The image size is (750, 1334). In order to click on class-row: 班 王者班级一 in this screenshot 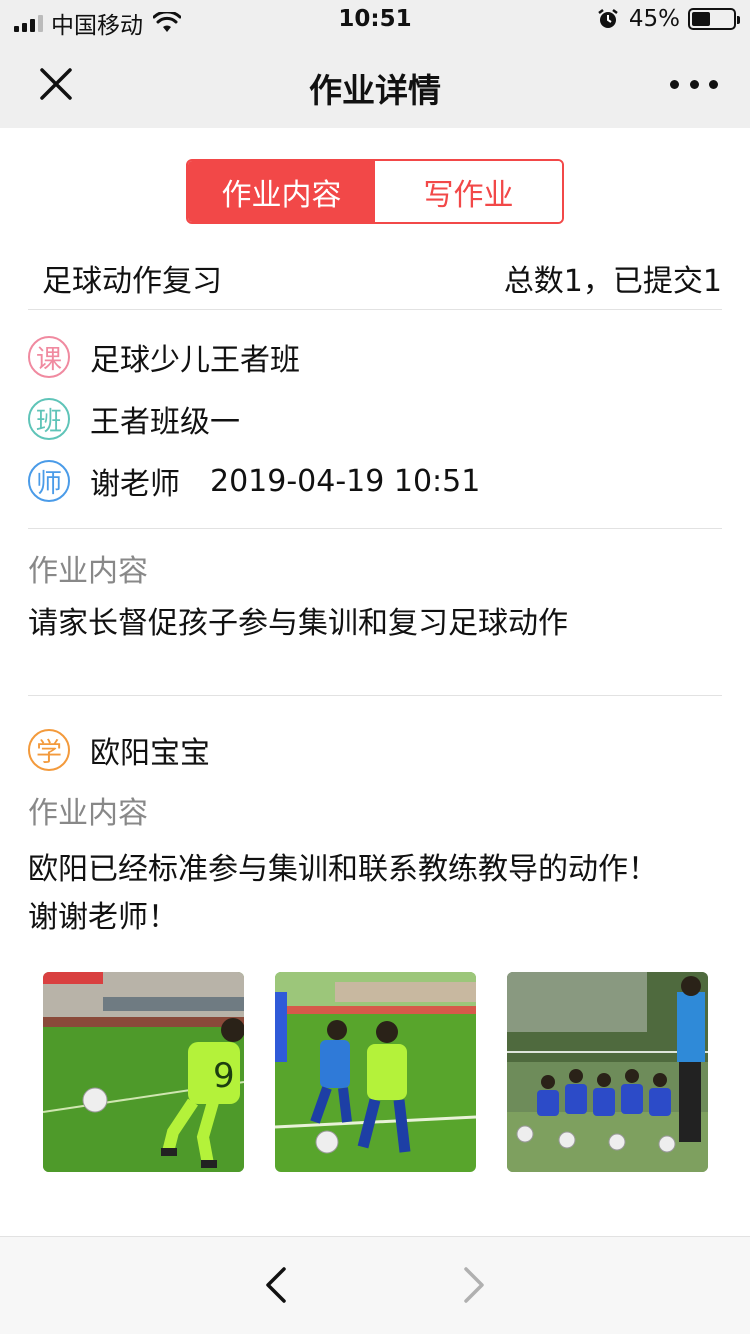, I will do `click(134, 419)`.